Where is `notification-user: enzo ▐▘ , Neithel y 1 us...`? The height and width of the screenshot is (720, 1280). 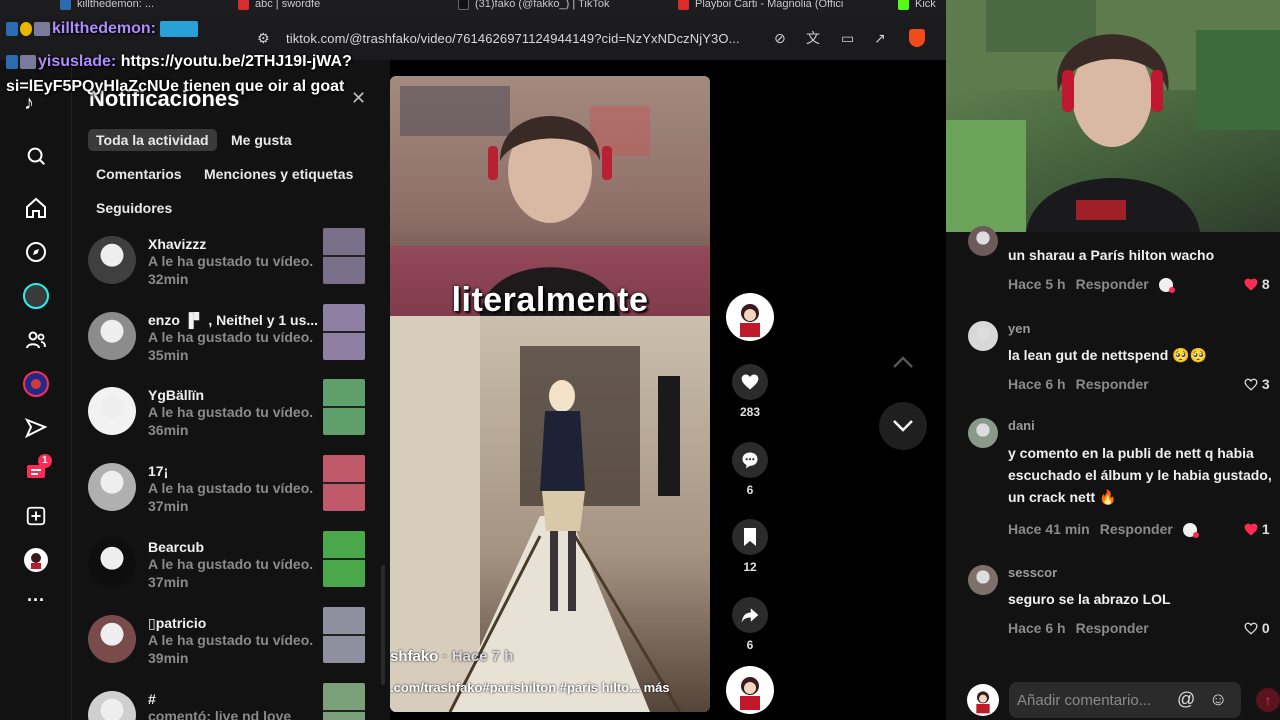 notification-user: enzo ▐▘ , Neithel y 1 us... is located at coordinates (233, 320).